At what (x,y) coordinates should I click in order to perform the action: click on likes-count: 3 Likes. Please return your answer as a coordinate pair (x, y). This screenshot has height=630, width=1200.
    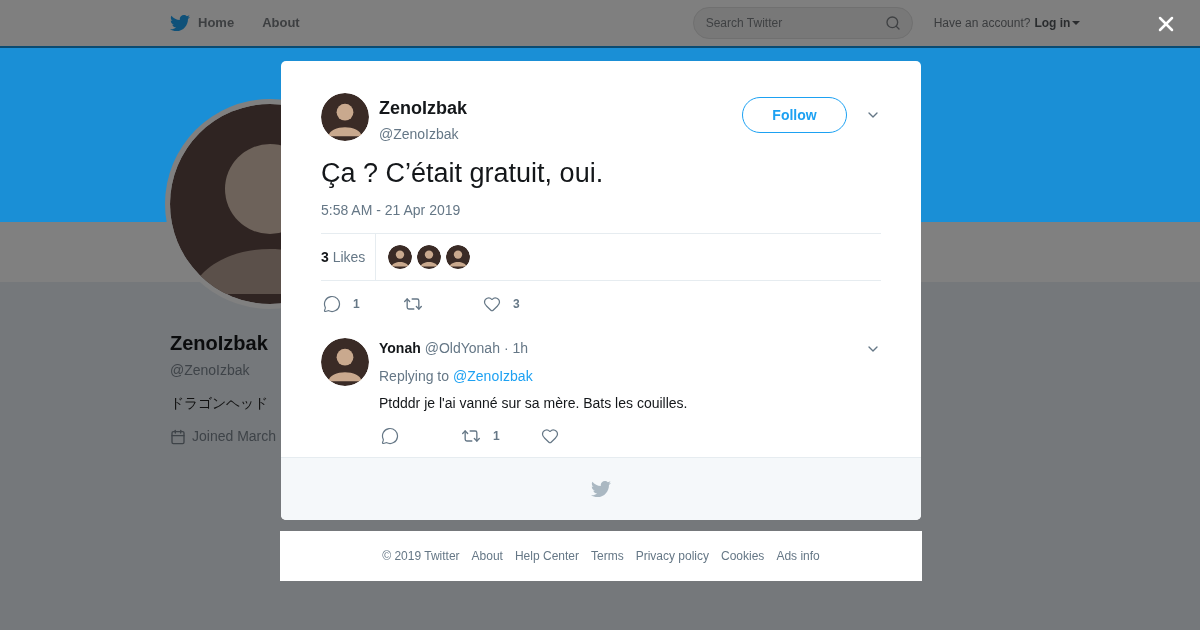
    Looking at the image, I should click on (343, 257).